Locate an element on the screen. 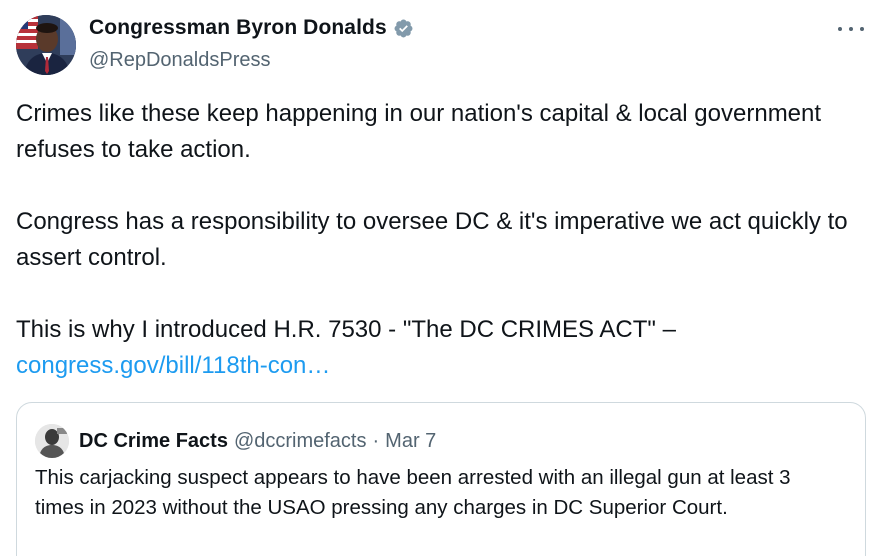 The height and width of the screenshot is (556, 882). author-avatar is located at coordinates (46, 45).